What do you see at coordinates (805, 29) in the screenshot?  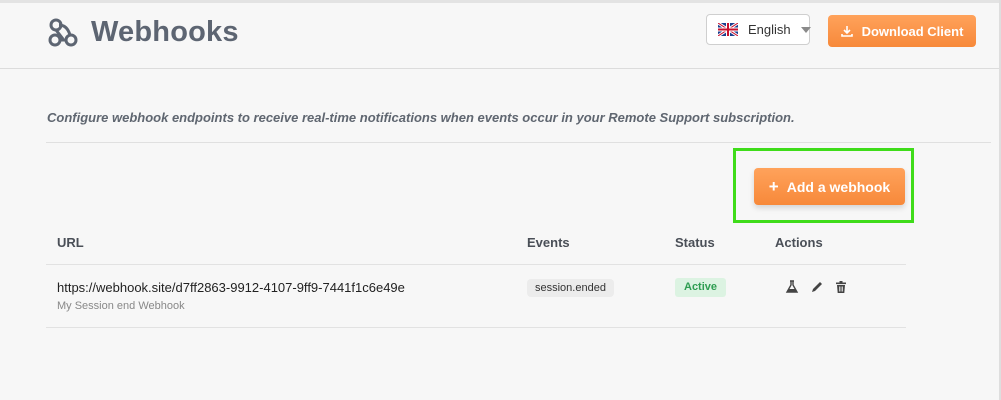 I see `chevron-down-icon` at bounding box center [805, 29].